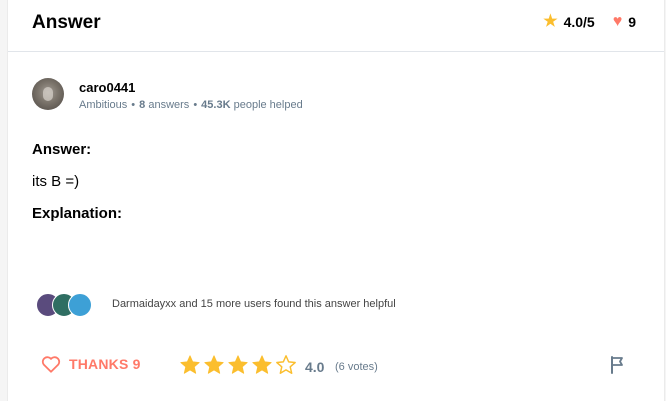 The width and height of the screenshot is (666, 401). What do you see at coordinates (56, 181) in the screenshot?
I see `answer-text: its B =)` at bounding box center [56, 181].